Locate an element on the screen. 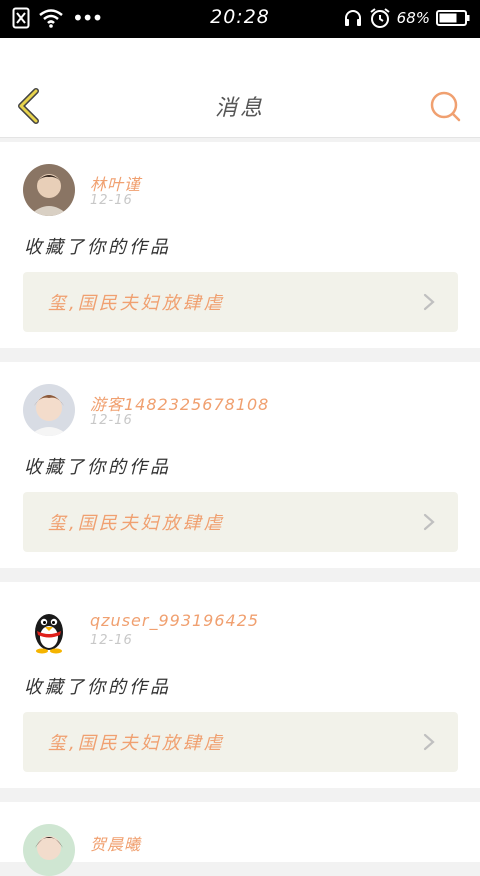  username: 游客1482325678108 is located at coordinates (179, 403).